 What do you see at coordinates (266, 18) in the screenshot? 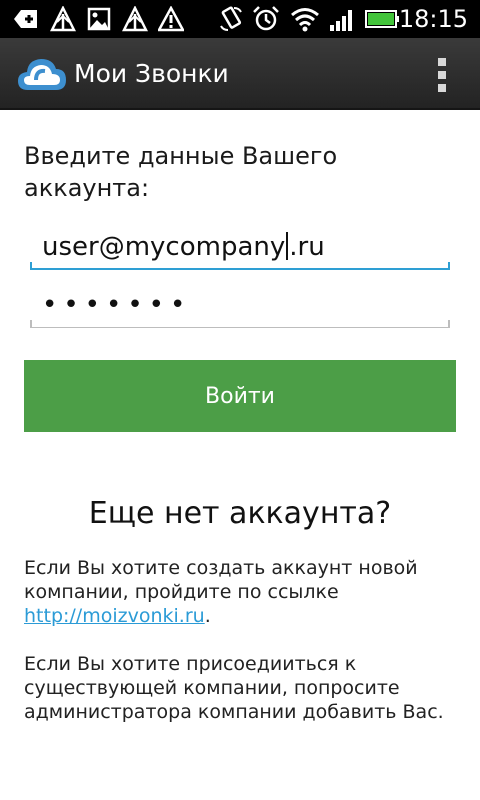
I see `alarm-icon` at bounding box center [266, 18].